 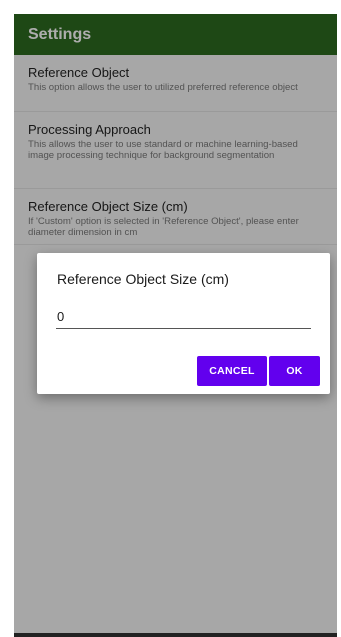 What do you see at coordinates (232, 371) in the screenshot?
I see `cancel-button: CANCEL` at bounding box center [232, 371].